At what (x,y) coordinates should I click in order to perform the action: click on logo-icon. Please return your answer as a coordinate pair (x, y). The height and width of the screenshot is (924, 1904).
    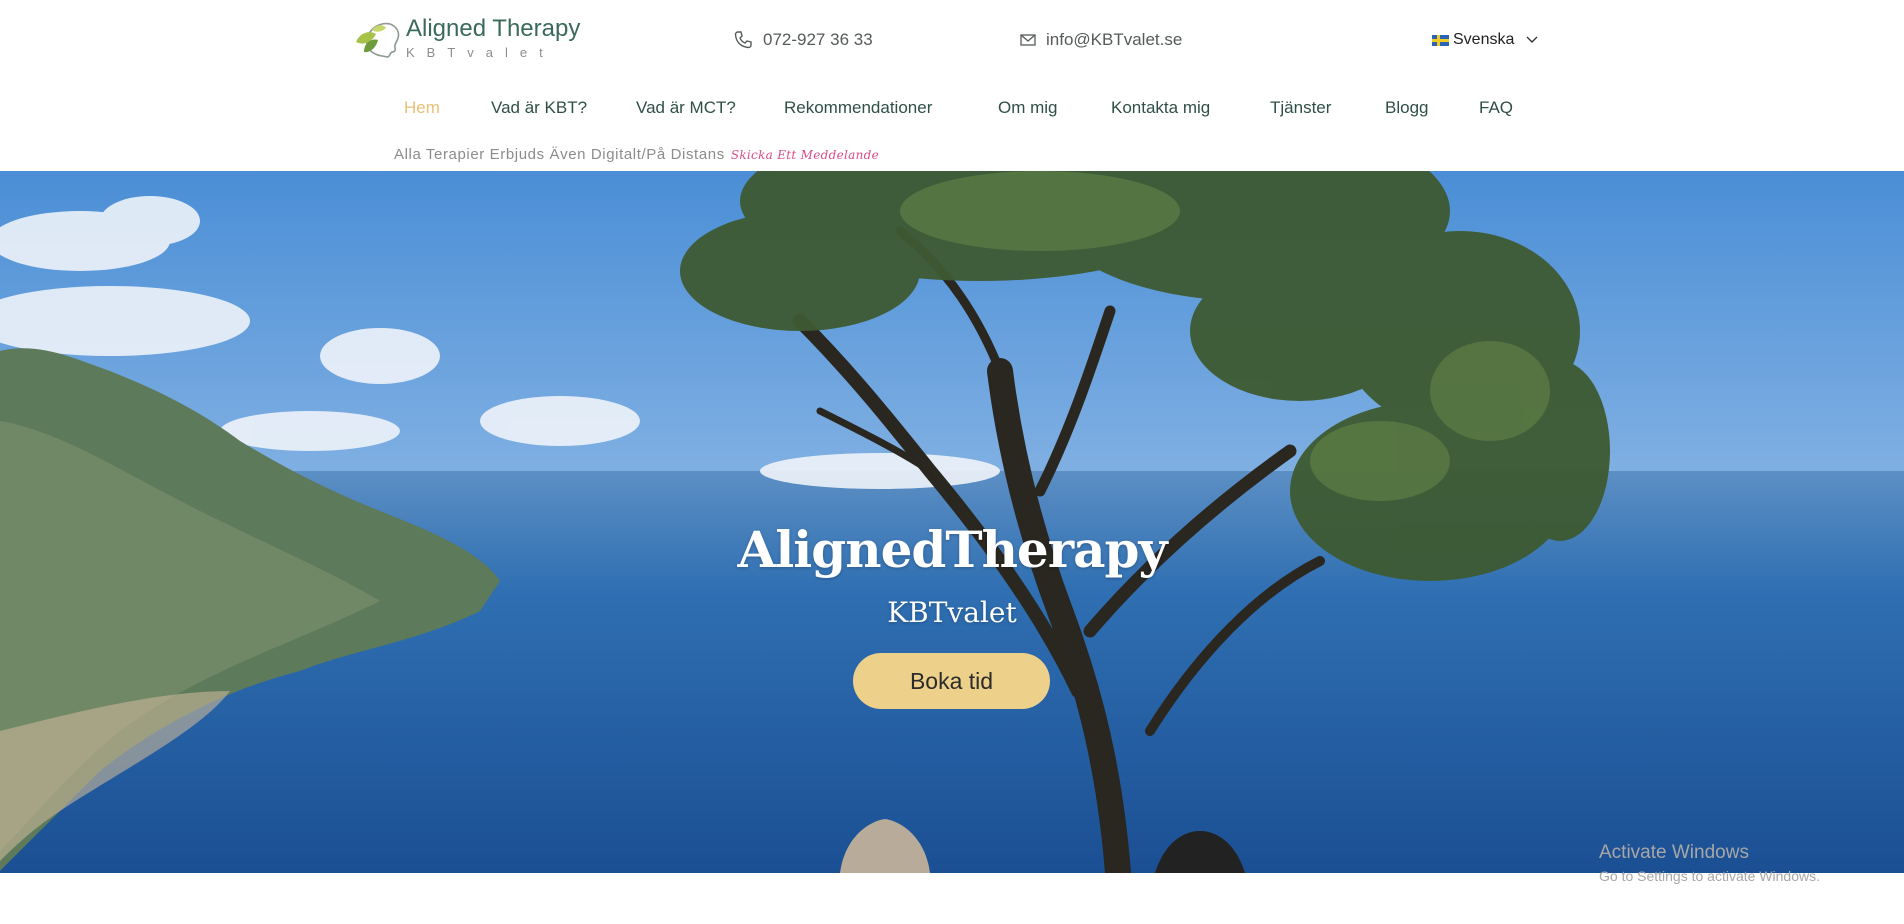
    Looking at the image, I should click on (378, 40).